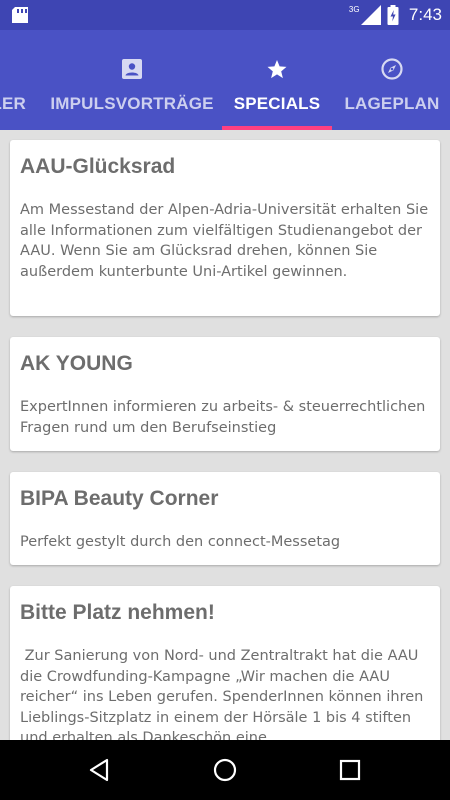  I want to click on status-bar: 3G 7:43, so click(225, 15).